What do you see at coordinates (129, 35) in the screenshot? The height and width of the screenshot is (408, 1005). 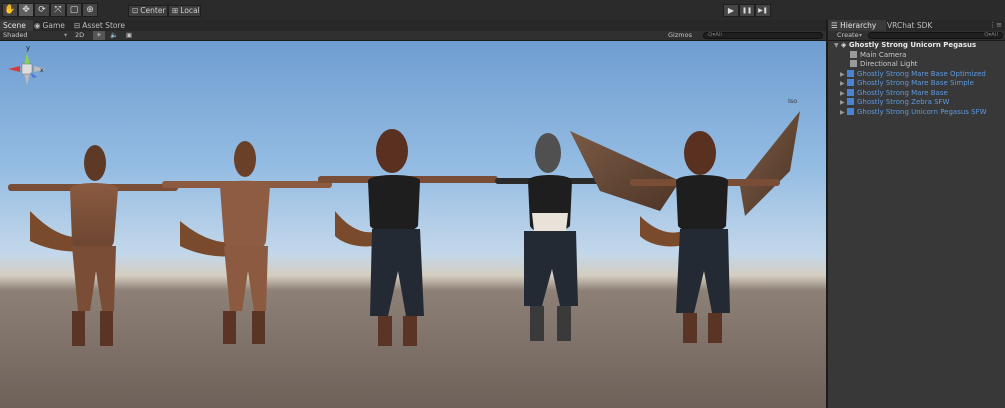 I see `effects-toggle-icon: ▣` at bounding box center [129, 35].